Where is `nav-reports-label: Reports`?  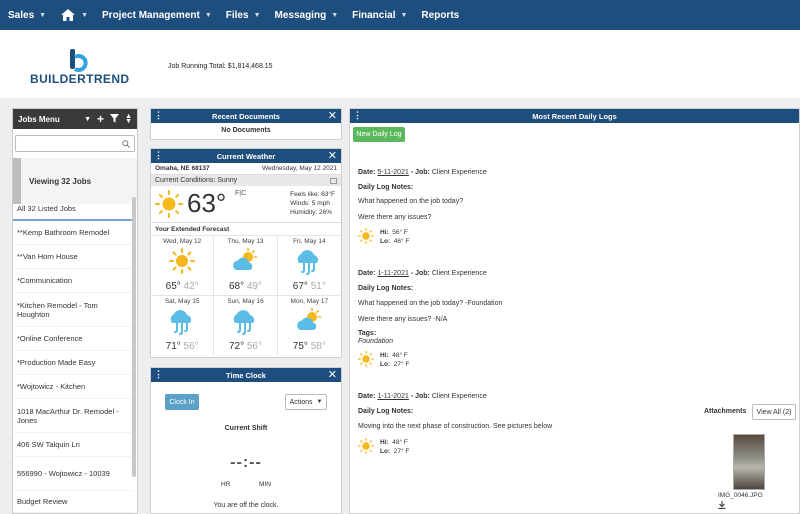
nav-reports-label: Reports is located at coordinates (440, 15).